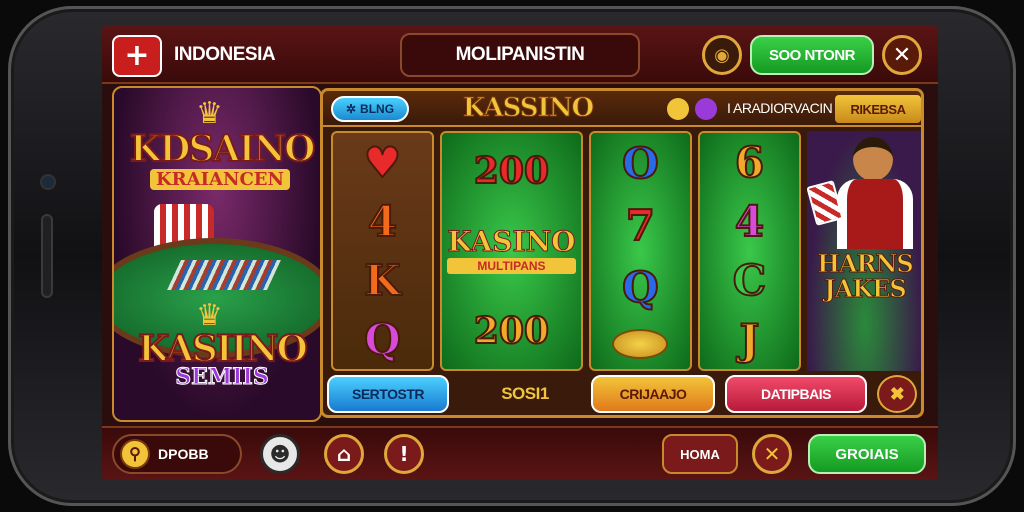  I want to click on center-reel-logo: KASINO MULTIPANS, so click(511, 249).